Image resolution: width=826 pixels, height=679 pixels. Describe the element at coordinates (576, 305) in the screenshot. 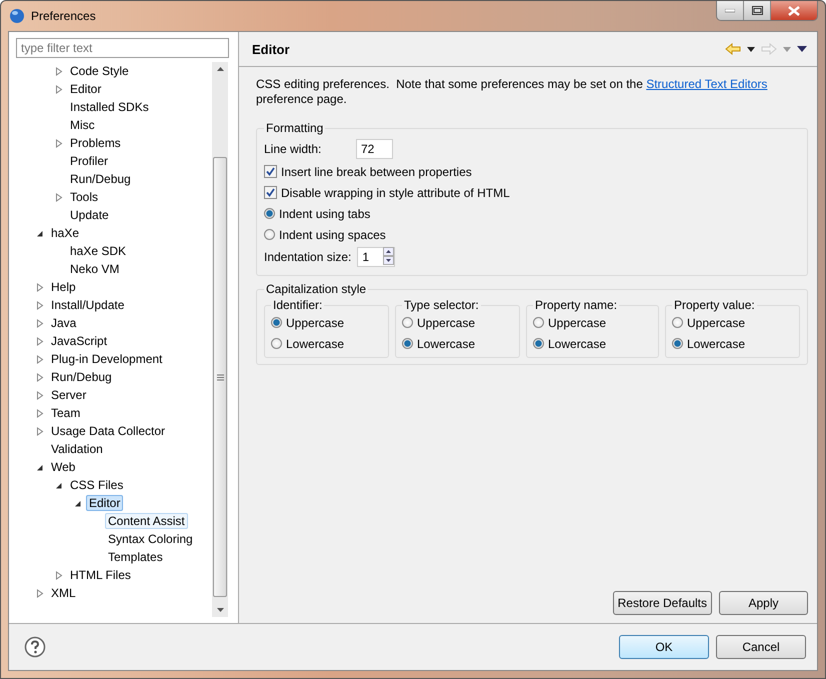

I see `group-title: Property name:` at that location.